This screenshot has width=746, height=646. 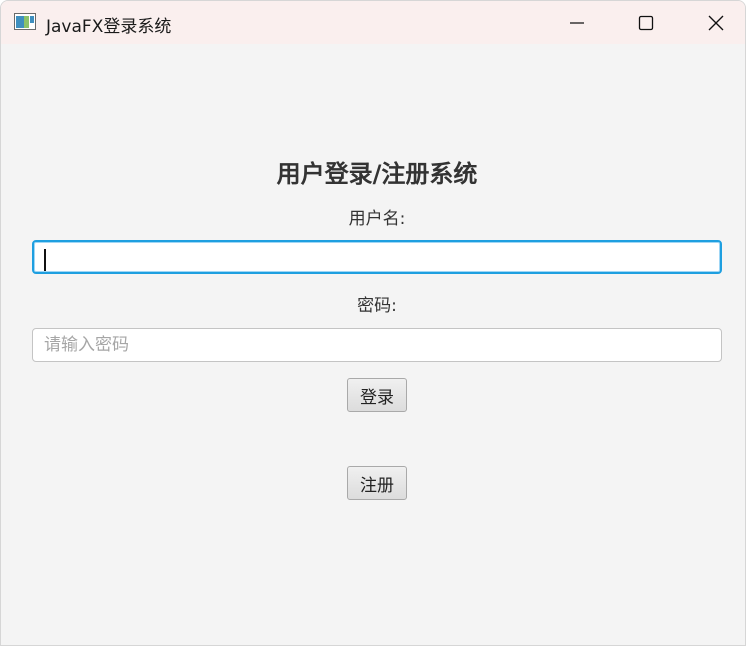 What do you see at coordinates (377, 395) in the screenshot?
I see `login-button: 登录` at bounding box center [377, 395].